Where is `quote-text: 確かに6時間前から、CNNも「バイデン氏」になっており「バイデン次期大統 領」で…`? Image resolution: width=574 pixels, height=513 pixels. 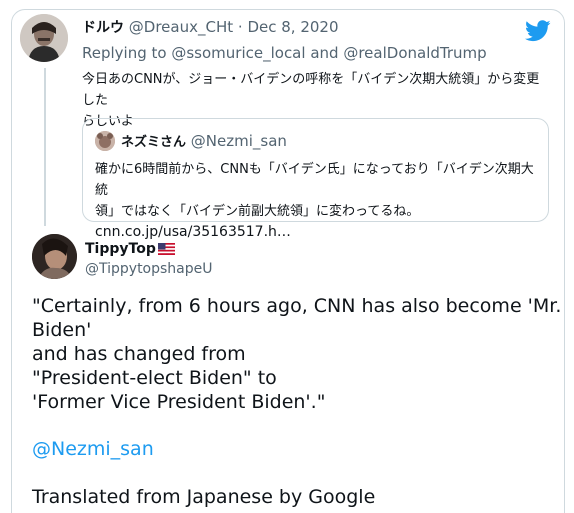
quote-text: 確かに6時間前から、CNNも「バイデン氏」になっており「バイデン次期大統 領」で… is located at coordinates (318, 201).